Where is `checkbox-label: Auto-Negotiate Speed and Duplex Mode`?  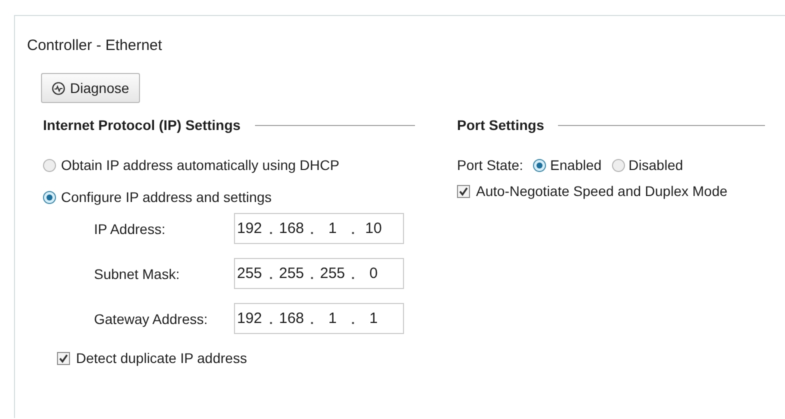
checkbox-label: Auto-Negotiate Speed and Duplex Mode is located at coordinates (602, 191).